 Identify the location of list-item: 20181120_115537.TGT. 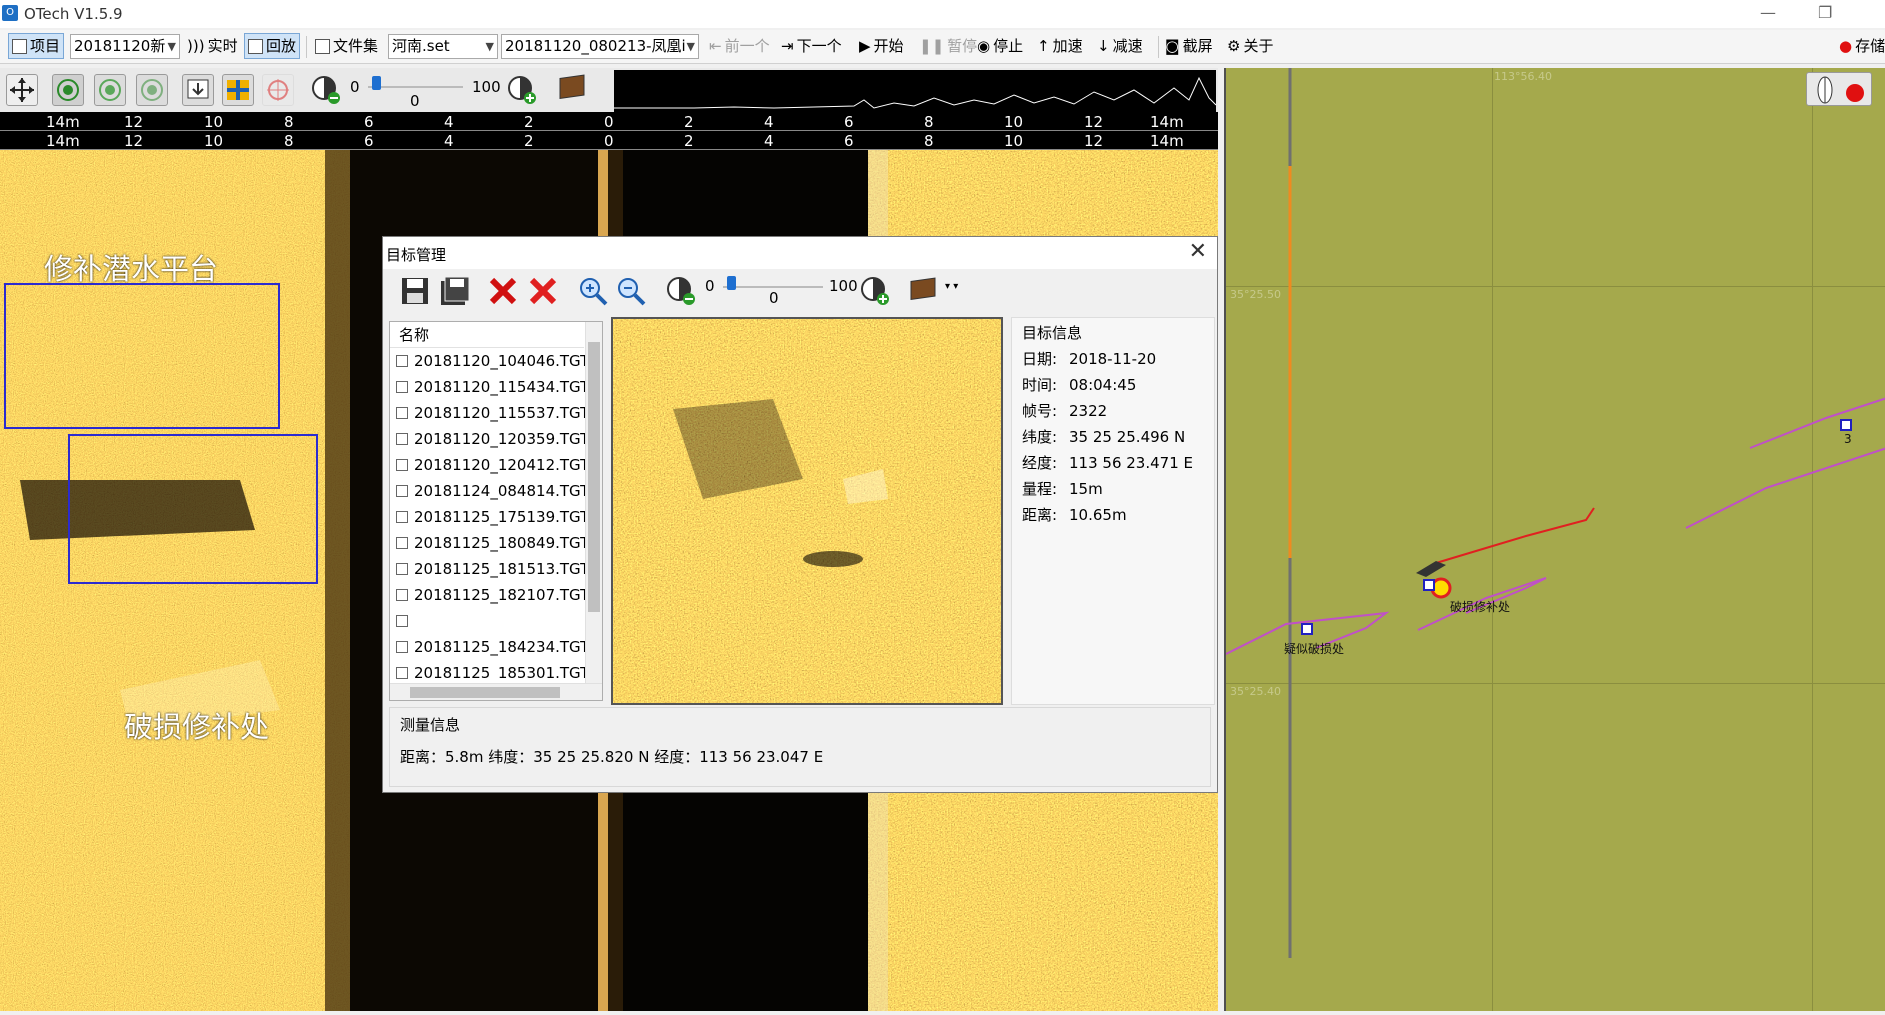
(492, 413).